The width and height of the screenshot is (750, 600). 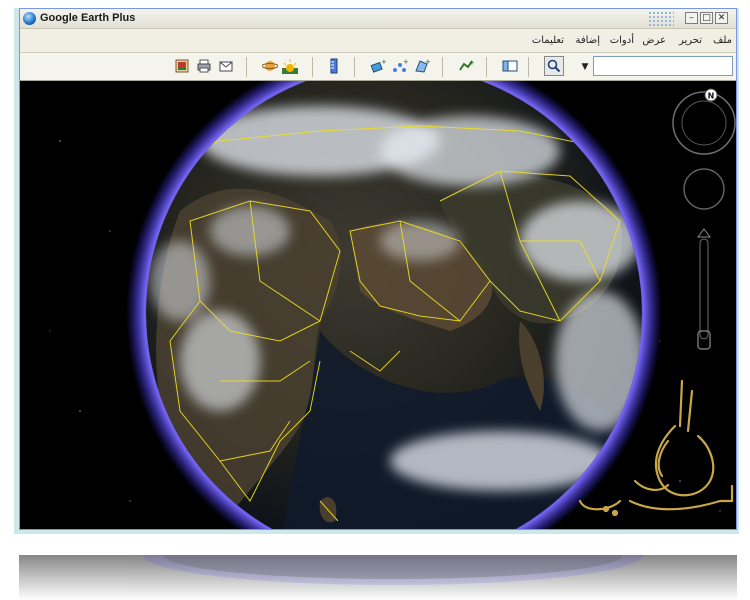 What do you see at coordinates (378, 19) in the screenshot?
I see `title-bar: Google Earth Plus – □ ✕` at bounding box center [378, 19].